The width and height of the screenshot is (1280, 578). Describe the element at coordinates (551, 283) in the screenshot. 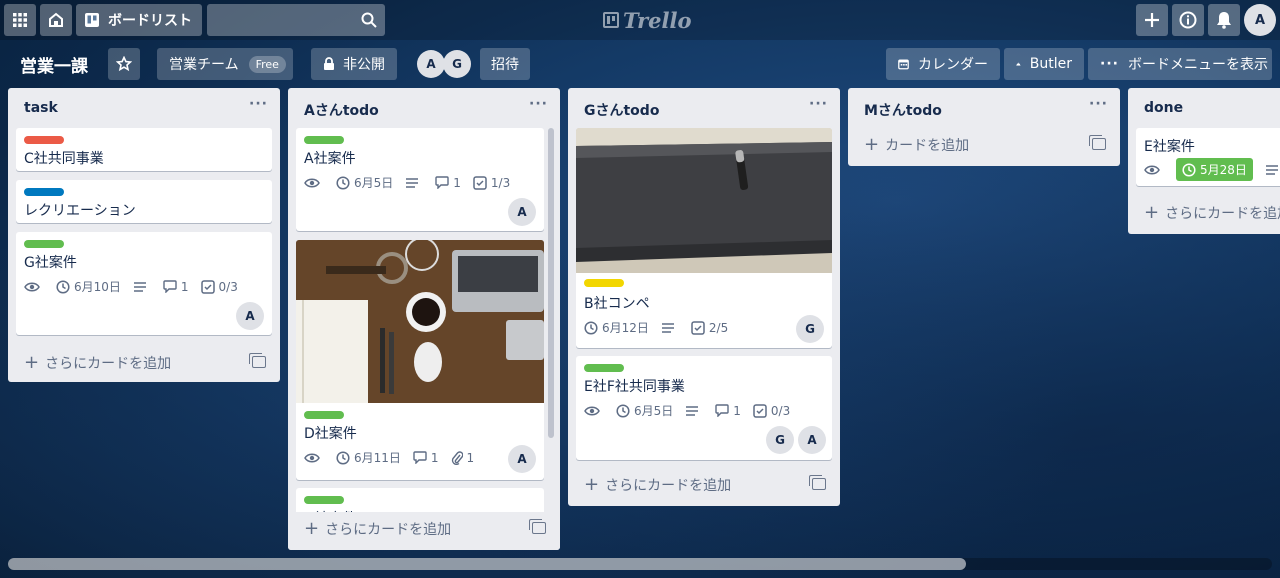

I see `list-scrollbar` at that location.